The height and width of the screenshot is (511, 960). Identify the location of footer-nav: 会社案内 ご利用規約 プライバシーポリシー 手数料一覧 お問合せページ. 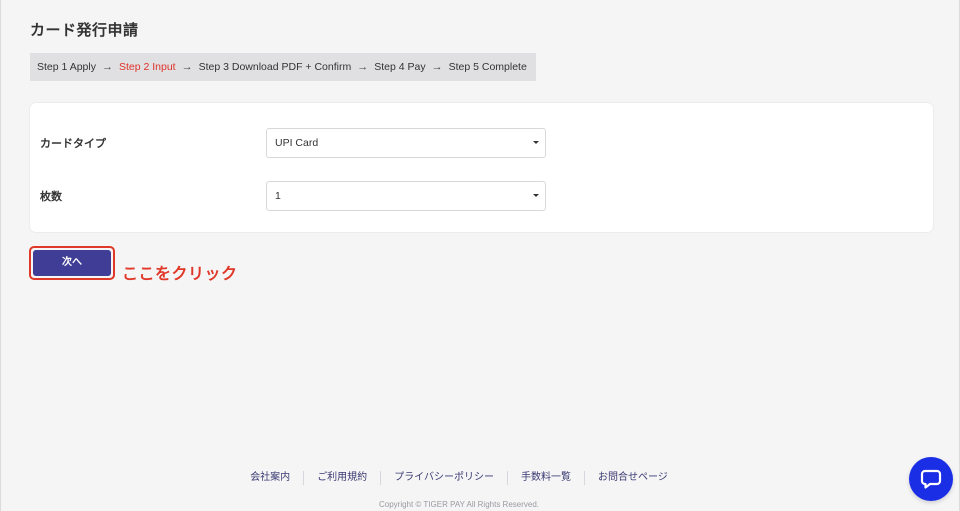
(459, 478).